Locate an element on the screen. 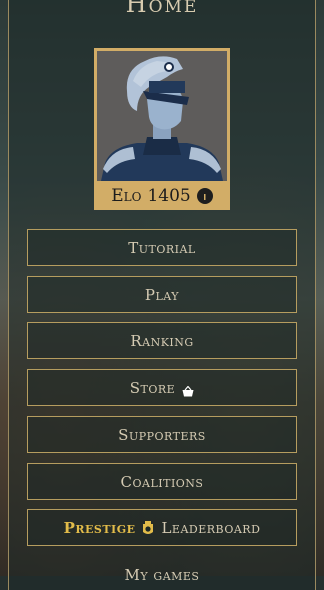 This screenshot has height=590, width=324. tutorial-label: Tutorial is located at coordinates (162, 247).